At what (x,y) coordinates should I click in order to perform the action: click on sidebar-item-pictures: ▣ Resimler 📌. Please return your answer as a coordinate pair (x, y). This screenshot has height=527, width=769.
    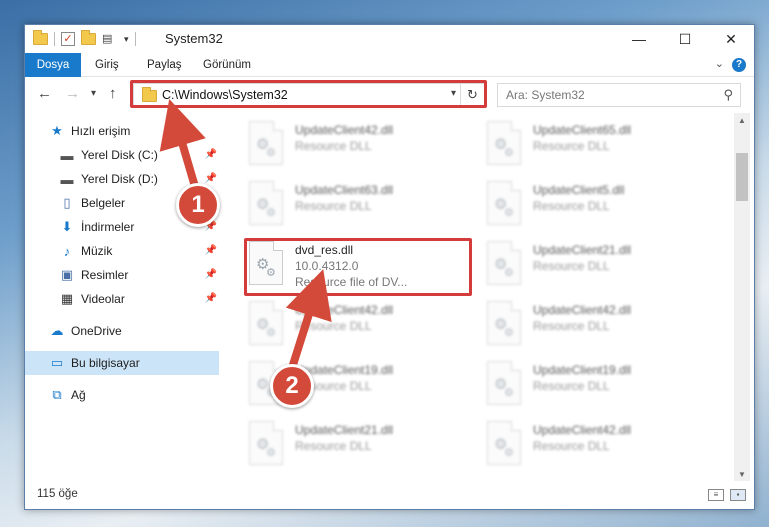
    Looking at the image, I should click on (122, 275).